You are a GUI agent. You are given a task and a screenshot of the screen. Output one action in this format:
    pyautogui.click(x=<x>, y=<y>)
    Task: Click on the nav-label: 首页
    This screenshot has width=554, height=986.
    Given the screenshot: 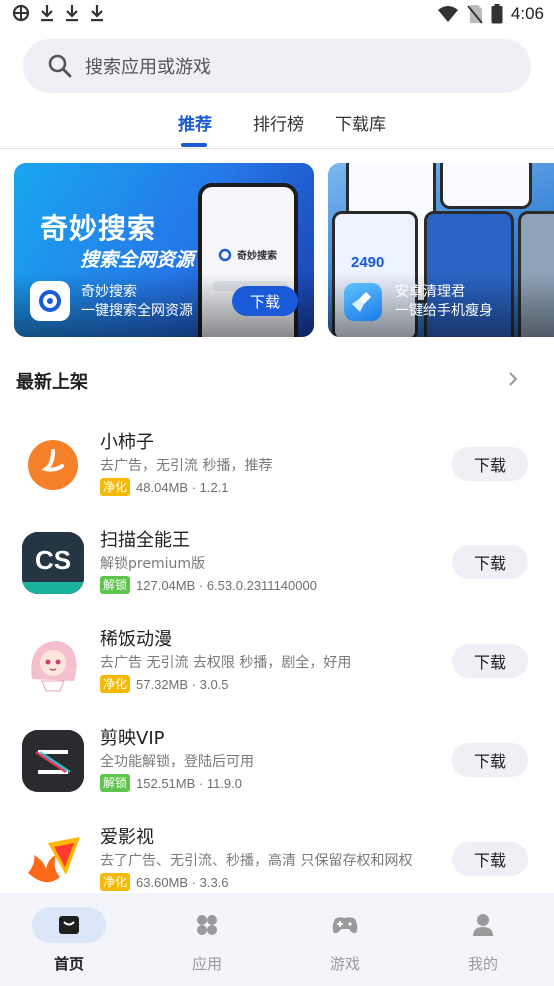 What is the action you would take?
    pyautogui.click(x=68, y=964)
    